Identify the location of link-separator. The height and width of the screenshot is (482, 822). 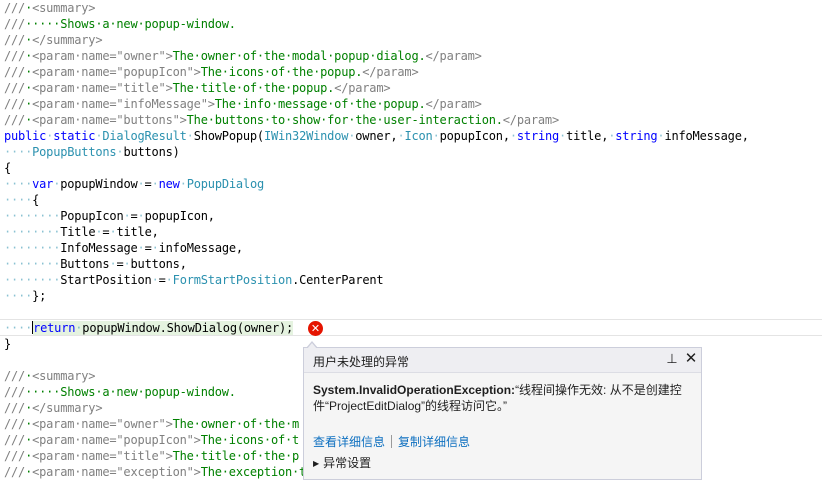
(392, 441).